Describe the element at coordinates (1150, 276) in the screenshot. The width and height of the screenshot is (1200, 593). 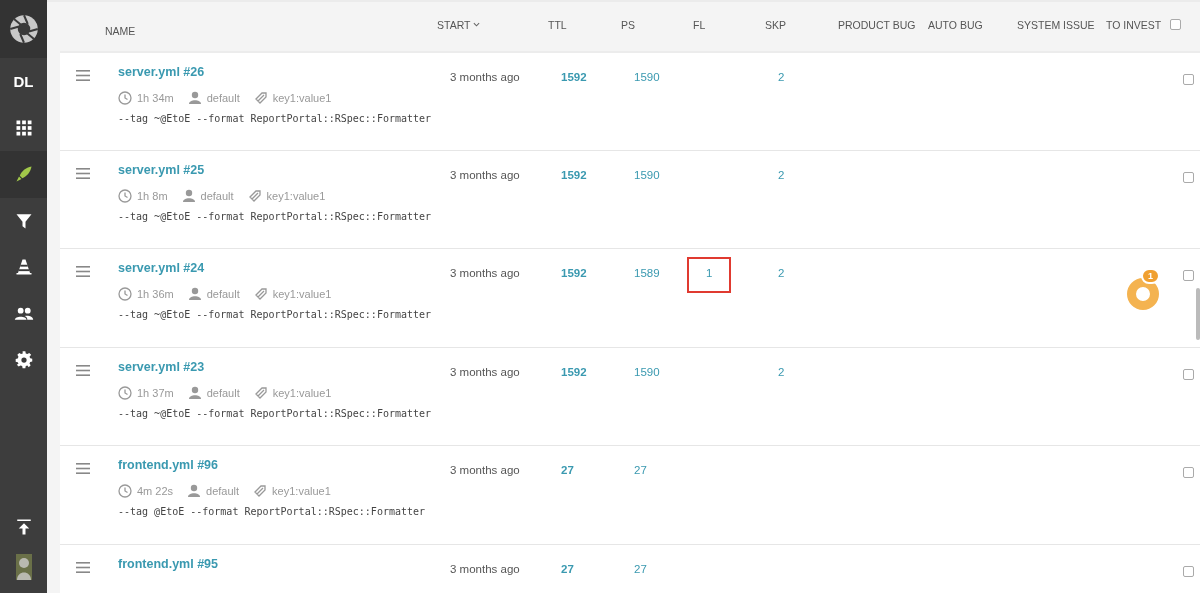
I see `count-badge: 1` at that location.